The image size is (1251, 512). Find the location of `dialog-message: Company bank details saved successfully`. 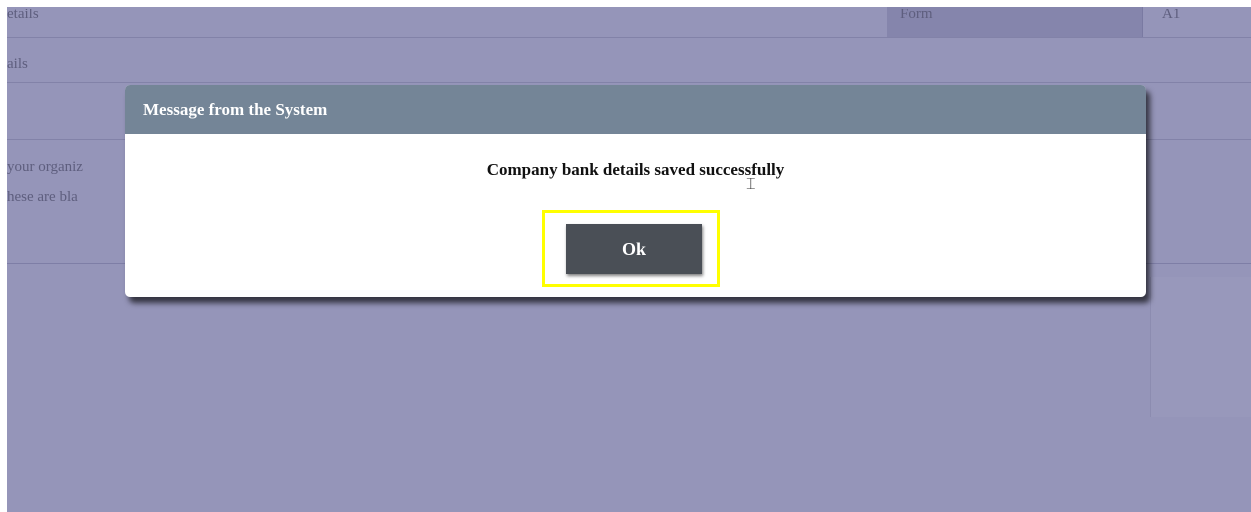

dialog-message: Company bank details saved successfully is located at coordinates (635, 169).